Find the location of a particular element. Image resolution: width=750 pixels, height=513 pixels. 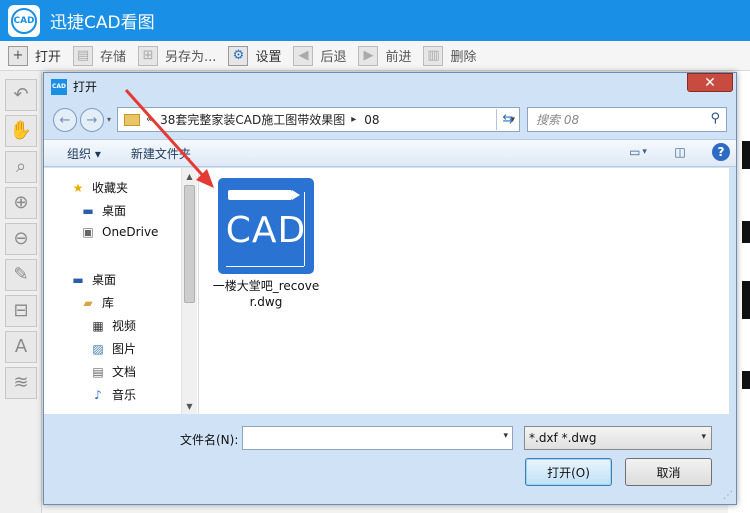

app-logo-text: CAD is located at coordinates (24, 20).